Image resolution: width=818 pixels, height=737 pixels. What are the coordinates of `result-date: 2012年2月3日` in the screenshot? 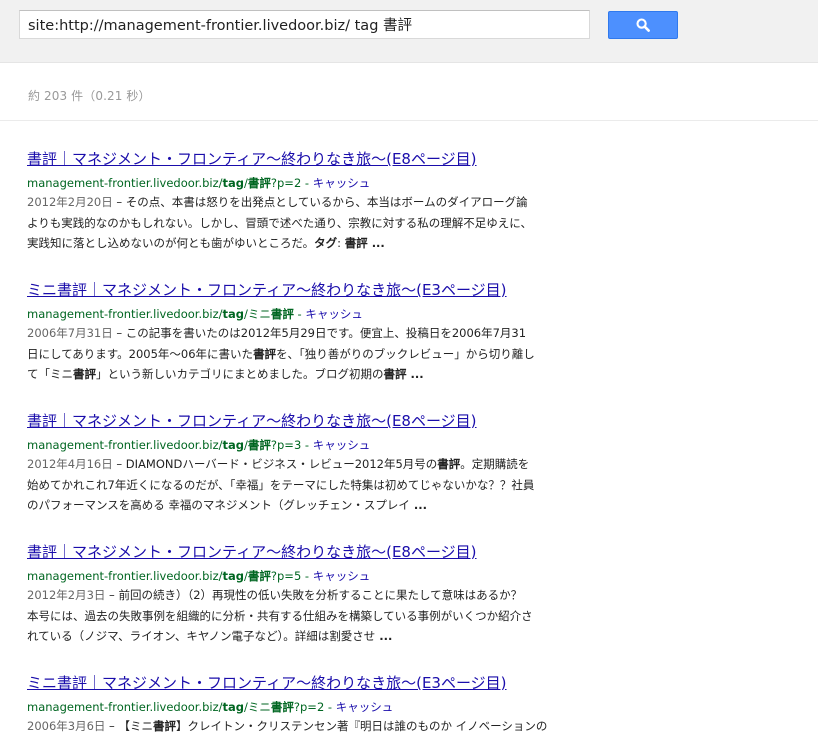 It's located at (66, 595).